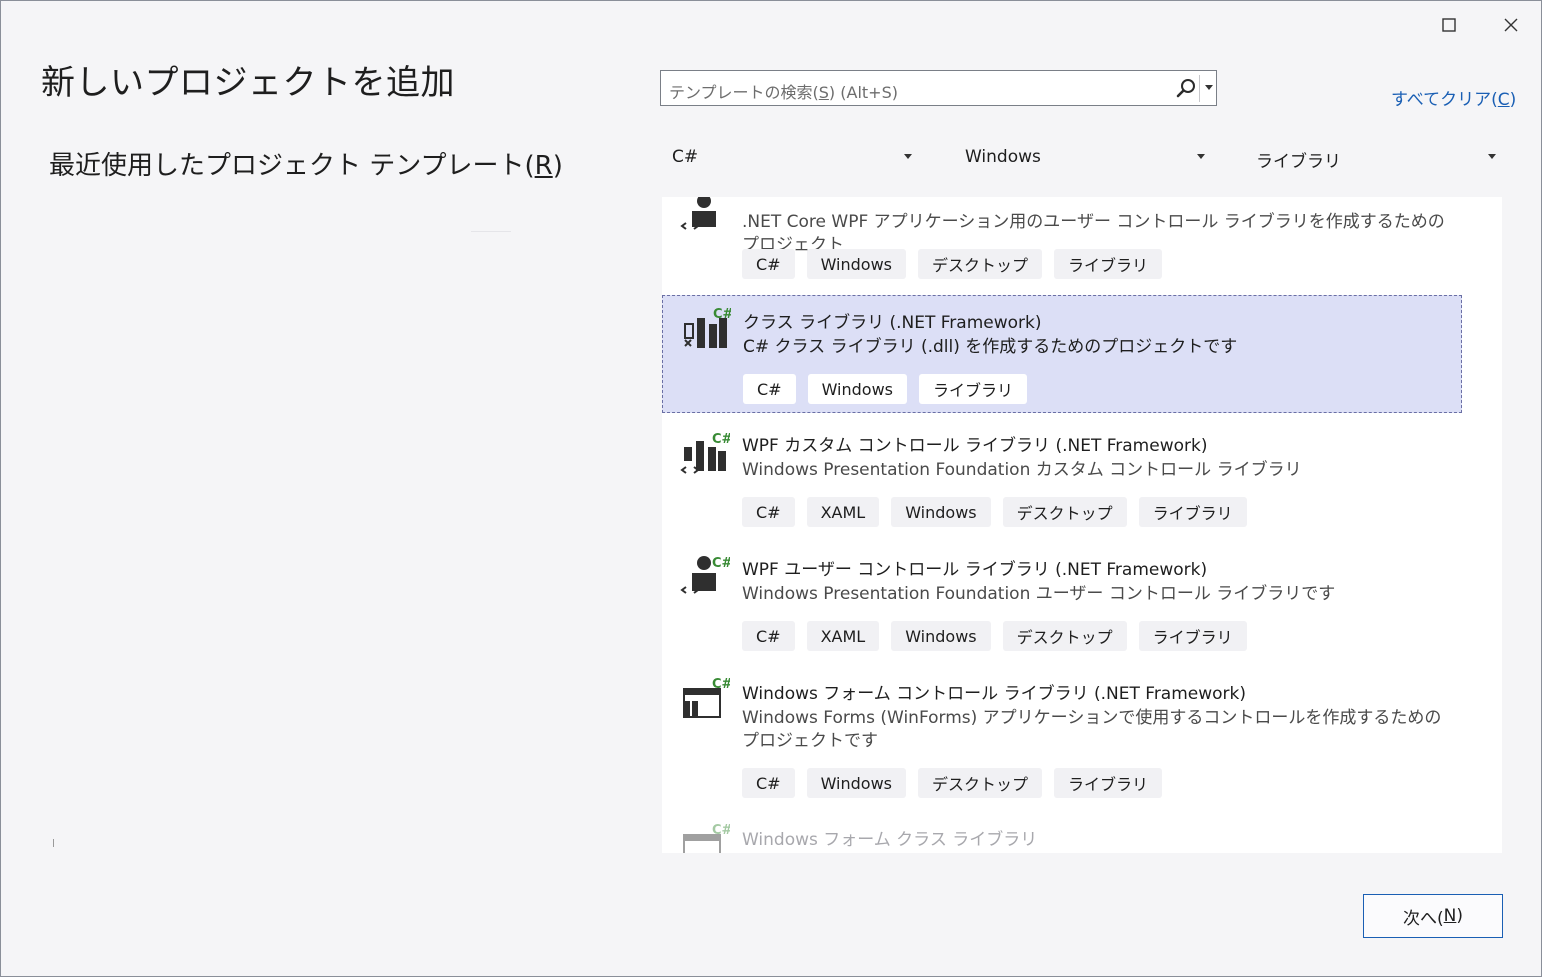 The height and width of the screenshot is (977, 1542). I want to click on search-history-dropdown, so click(1209, 88).